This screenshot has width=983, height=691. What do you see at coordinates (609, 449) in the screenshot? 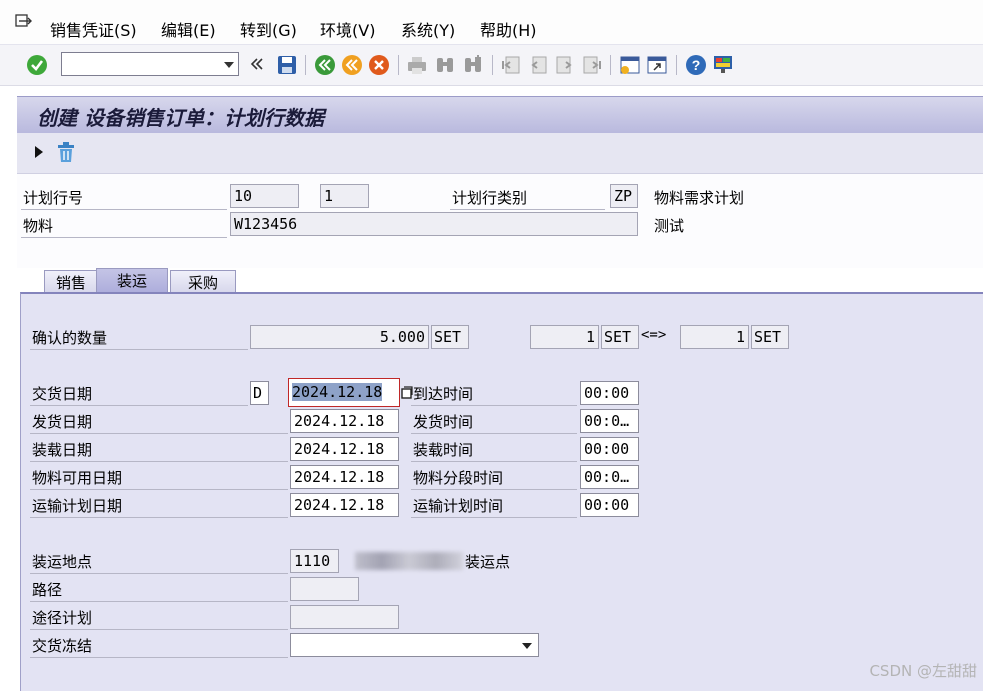
I see `loading-time-field: 00:00` at bounding box center [609, 449].